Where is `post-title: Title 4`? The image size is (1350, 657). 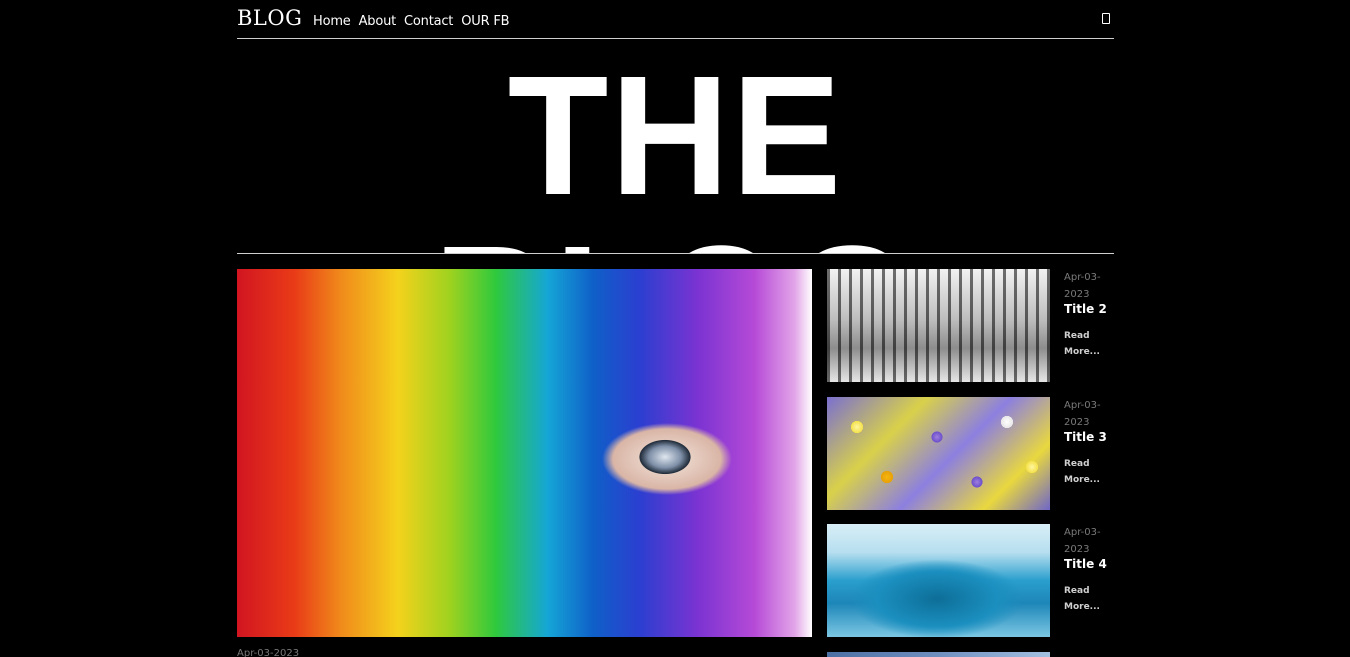 post-title: Title 4 is located at coordinates (1085, 564).